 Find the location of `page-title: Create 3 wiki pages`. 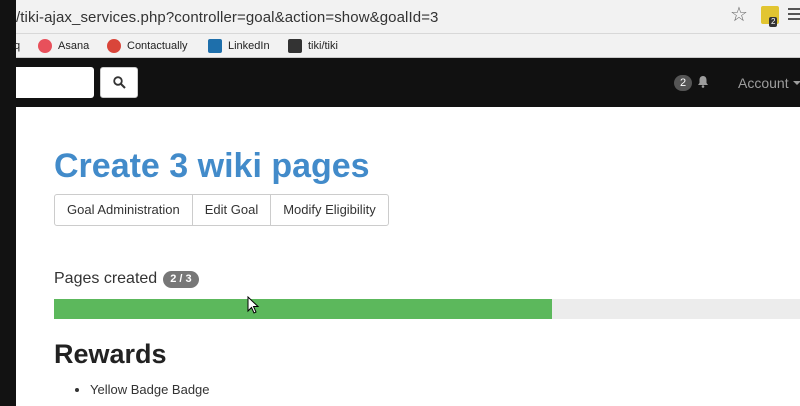

page-title: Create 3 wiki pages is located at coordinates (212, 166).